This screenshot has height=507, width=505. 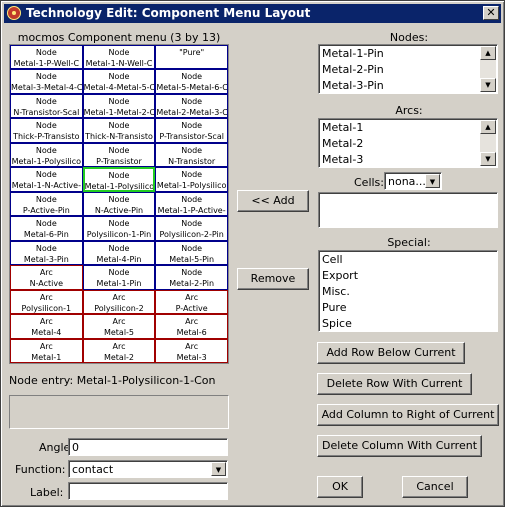 I want to click on list-item: Export, so click(x=340, y=276).